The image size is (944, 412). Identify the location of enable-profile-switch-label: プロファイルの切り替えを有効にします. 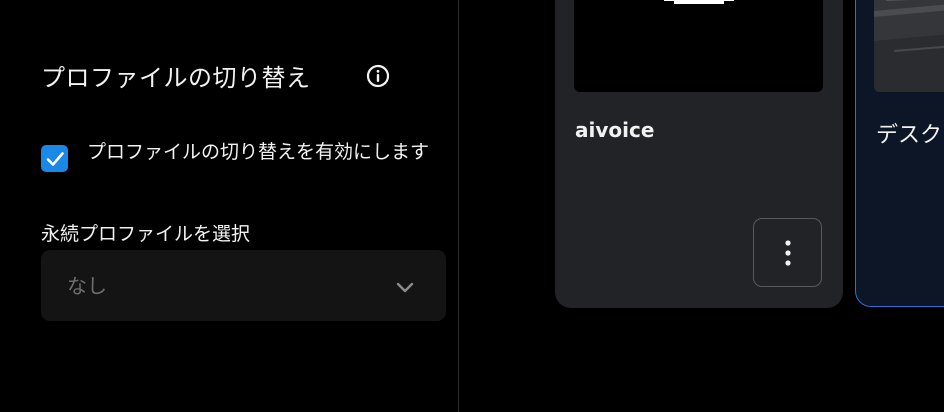
(262, 152).